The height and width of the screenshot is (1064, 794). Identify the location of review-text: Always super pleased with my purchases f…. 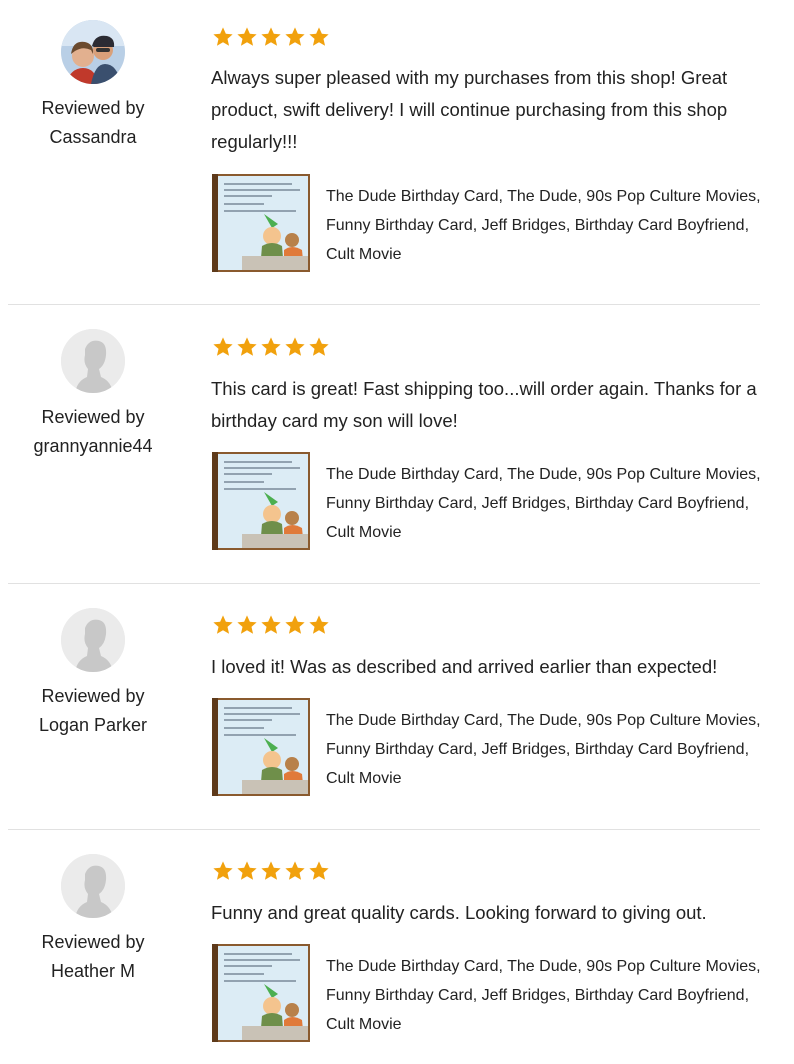
(469, 109).